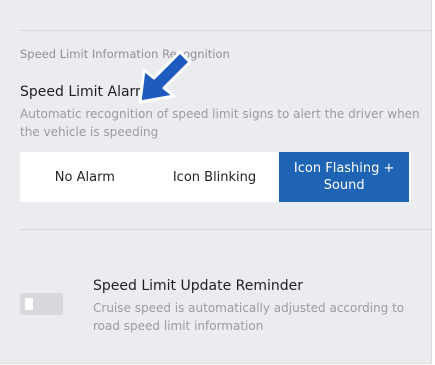  What do you see at coordinates (29, 304) in the screenshot?
I see `toggle-knob` at bounding box center [29, 304].